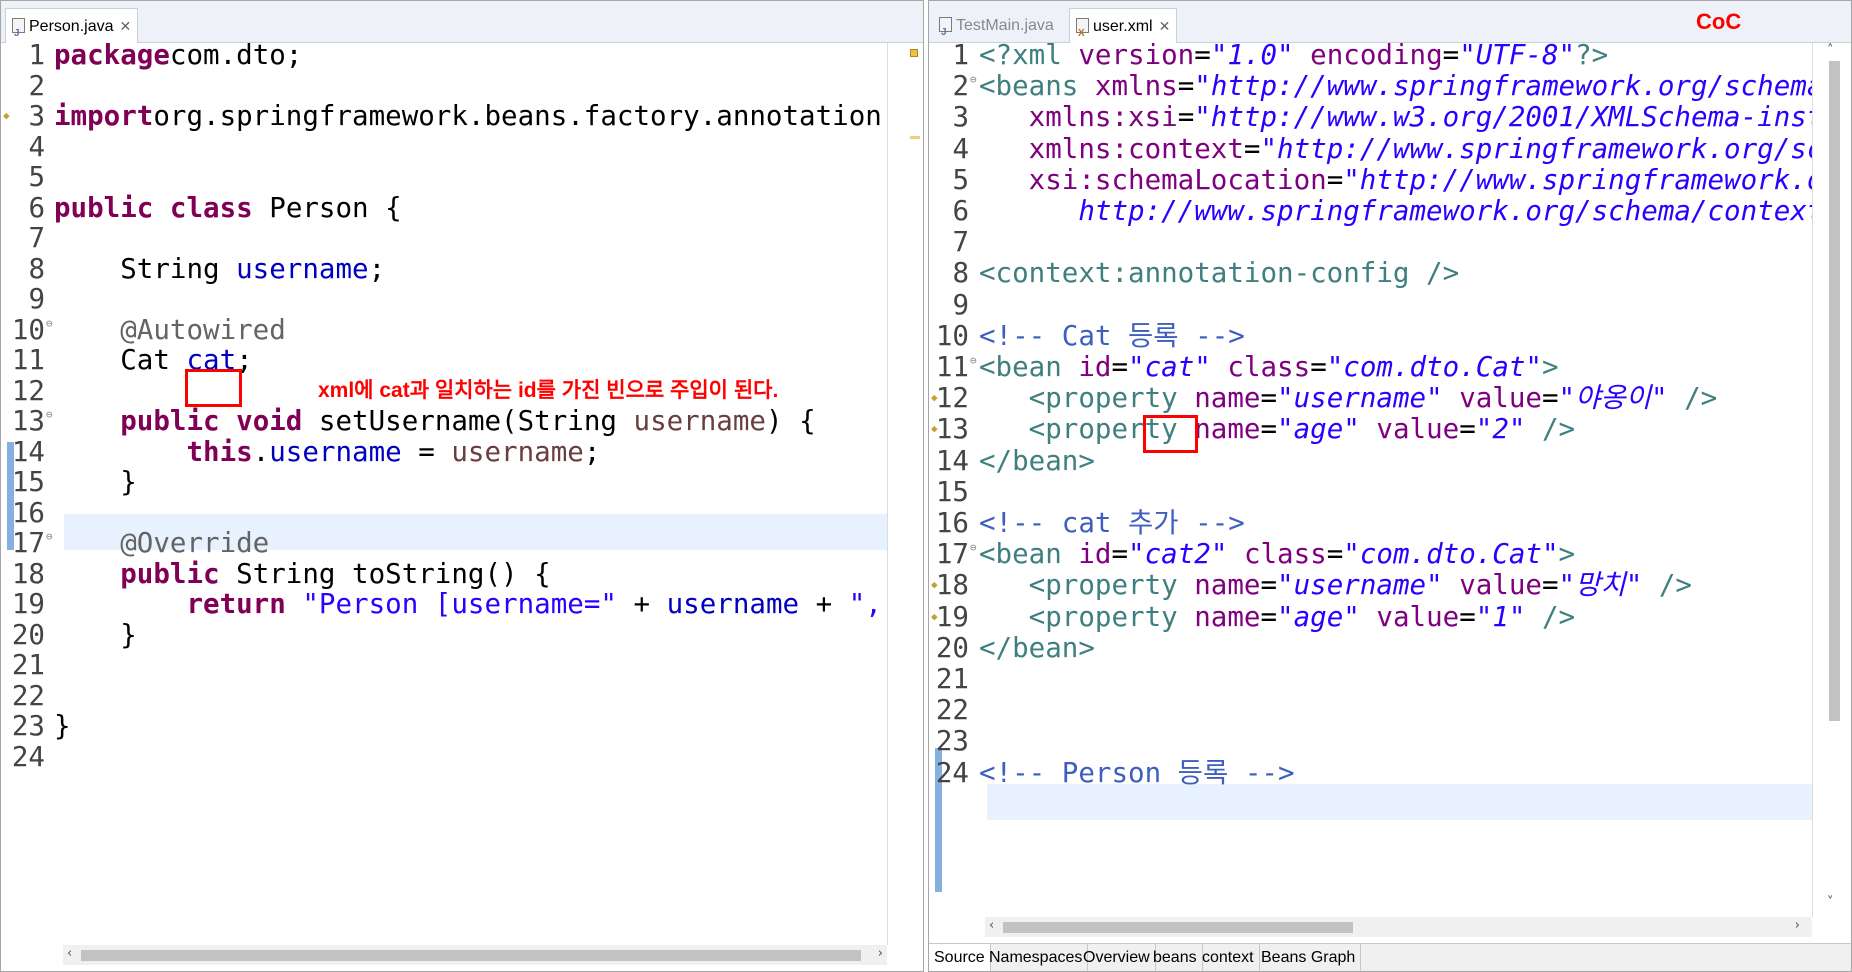 This screenshot has width=1852, height=972. What do you see at coordinates (1037, 647) in the screenshot?
I see `code-token: </bean>` at bounding box center [1037, 647].